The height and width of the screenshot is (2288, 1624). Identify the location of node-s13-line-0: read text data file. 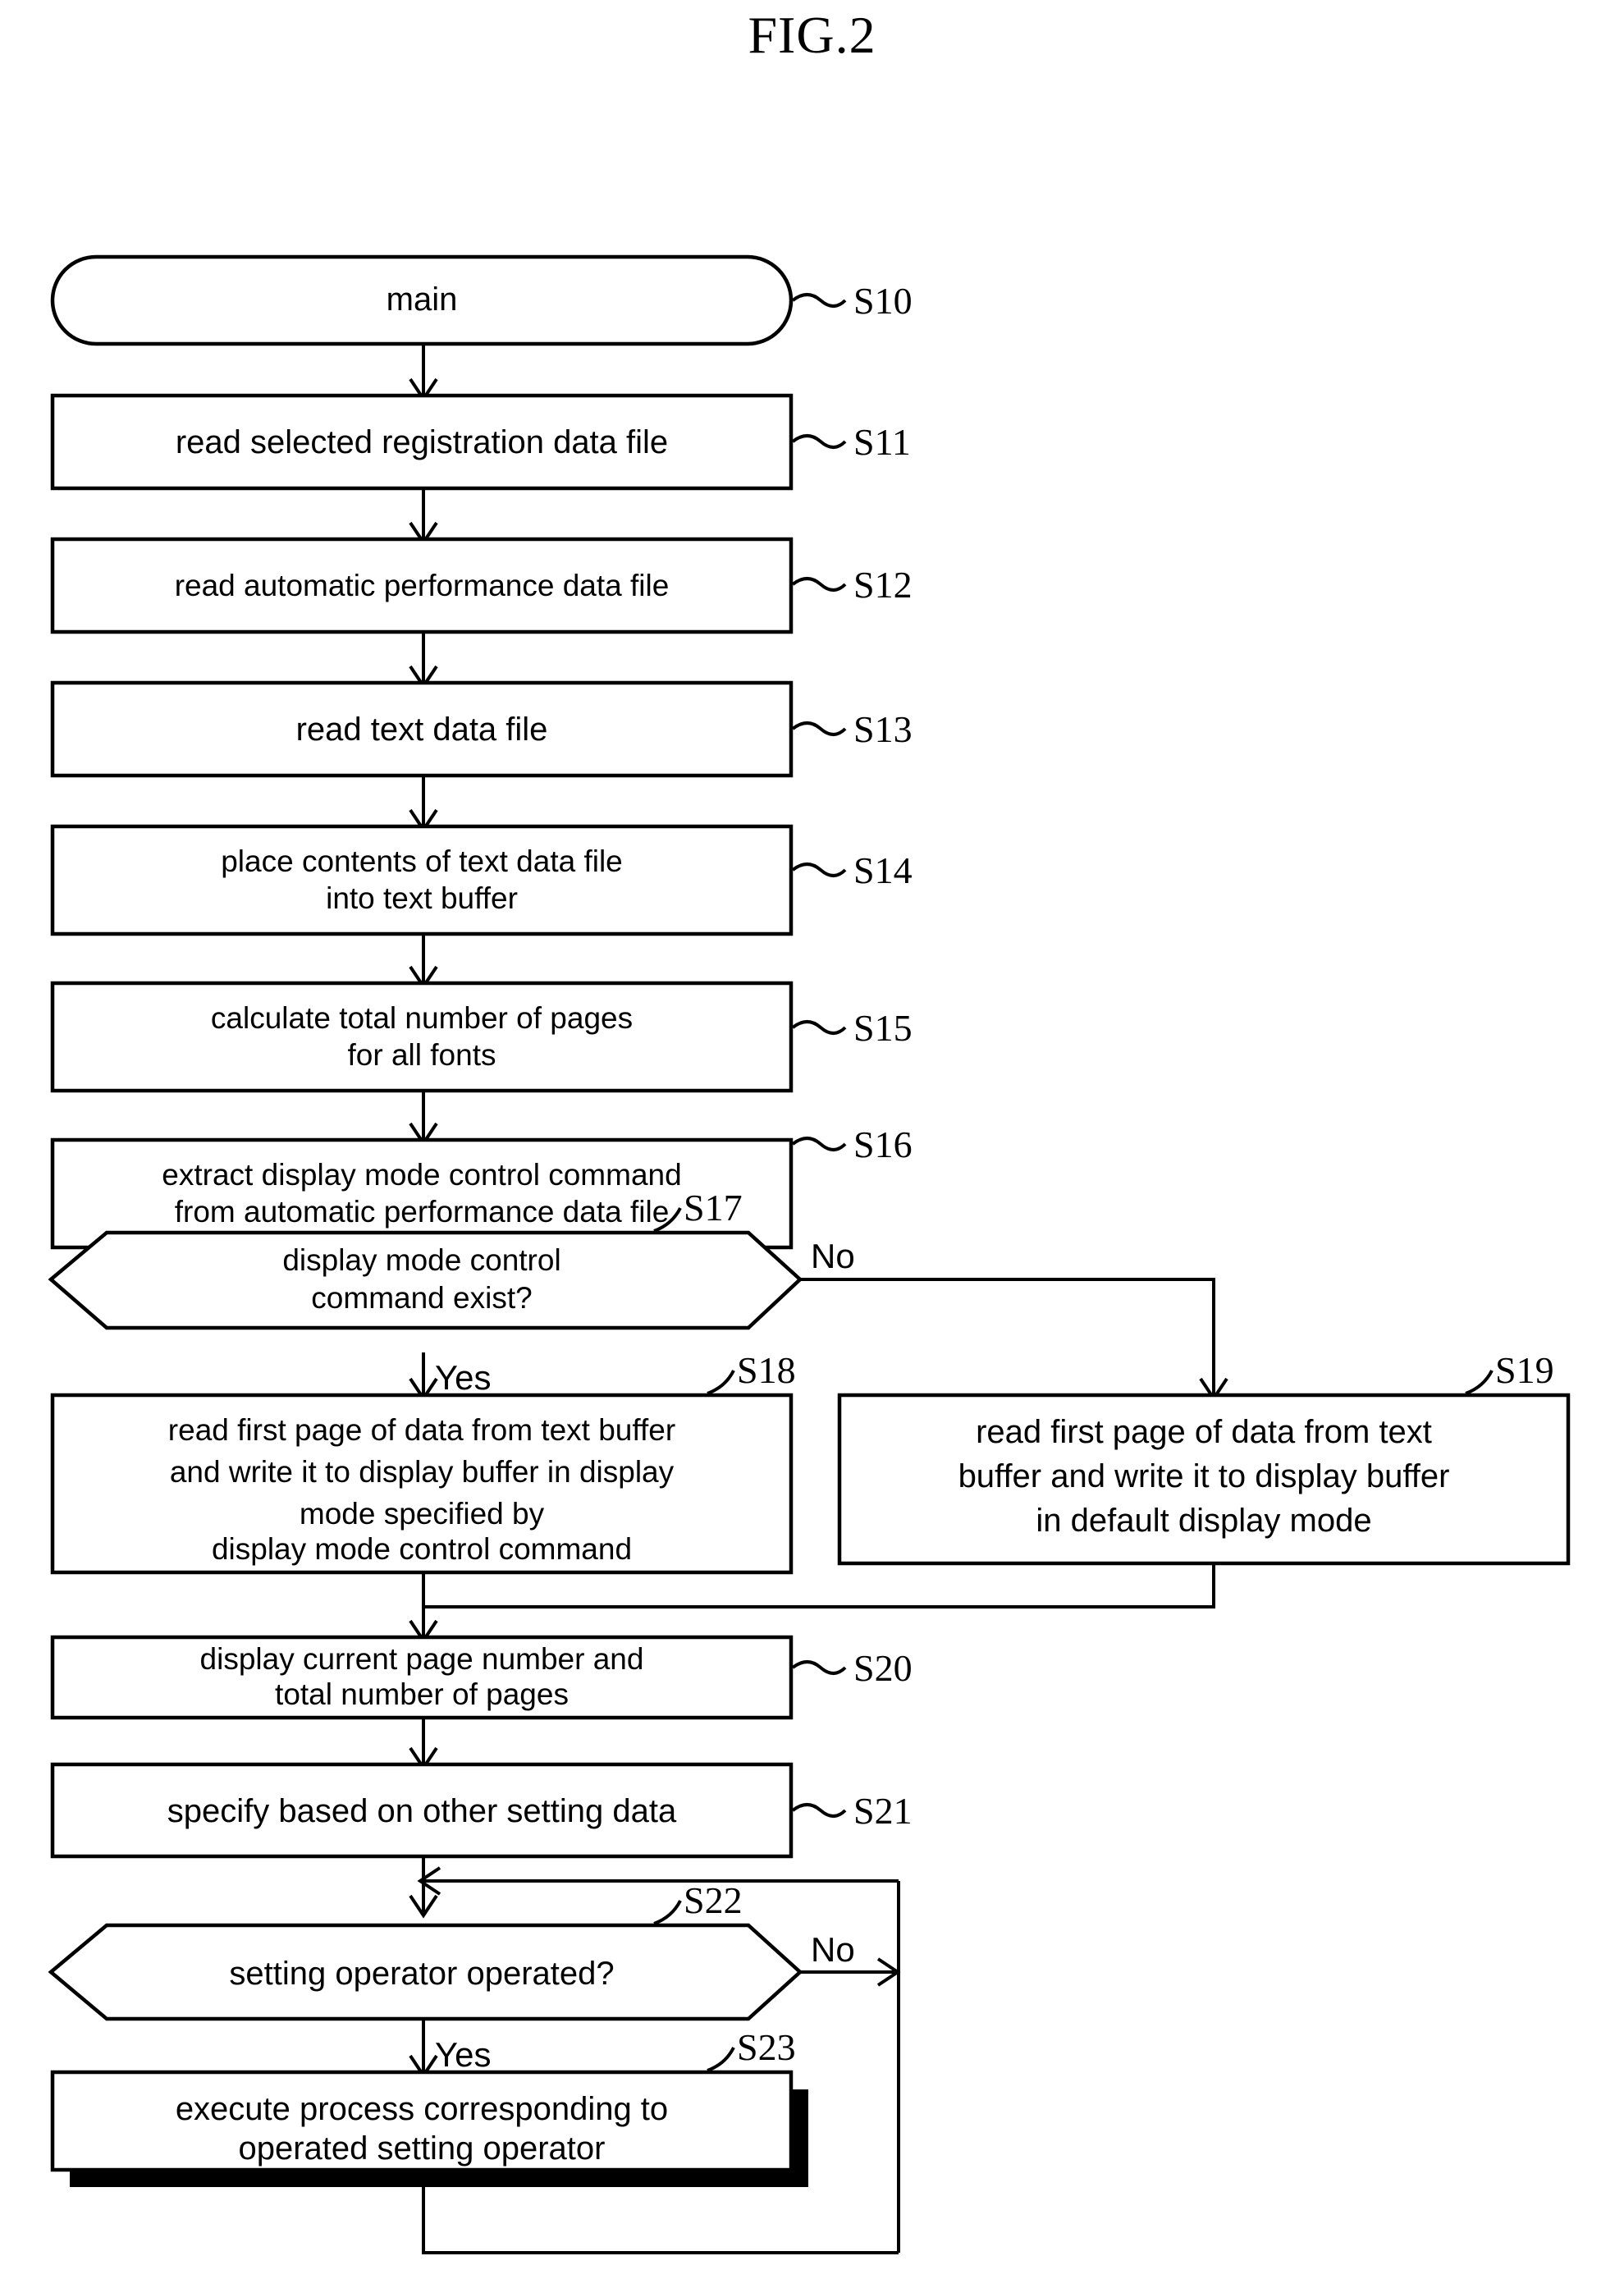
(422, 730).